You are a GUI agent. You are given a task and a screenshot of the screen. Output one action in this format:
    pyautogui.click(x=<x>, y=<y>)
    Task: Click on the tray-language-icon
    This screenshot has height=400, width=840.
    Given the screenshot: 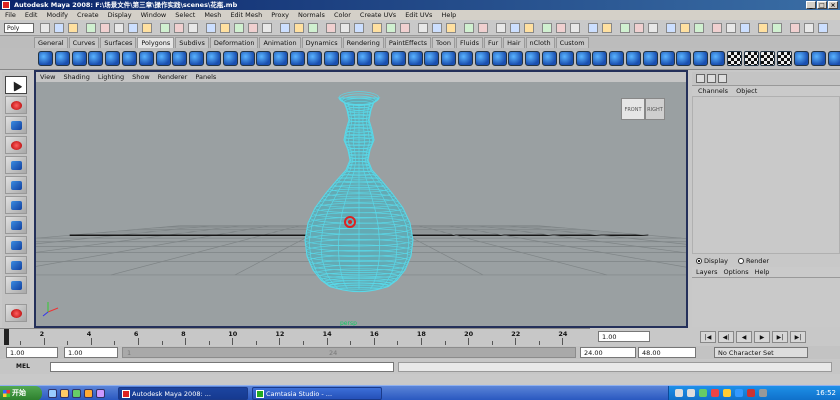 What is the action you would take?
    pyautogui.click(x=739, y=393)
    